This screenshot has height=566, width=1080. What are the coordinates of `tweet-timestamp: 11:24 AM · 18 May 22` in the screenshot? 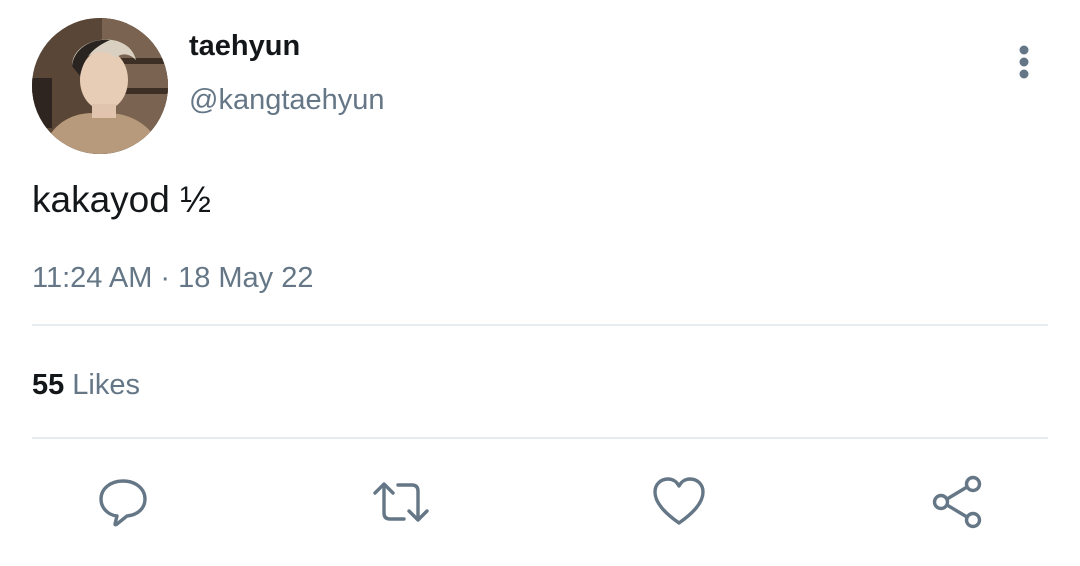 It's located at (172, 278).